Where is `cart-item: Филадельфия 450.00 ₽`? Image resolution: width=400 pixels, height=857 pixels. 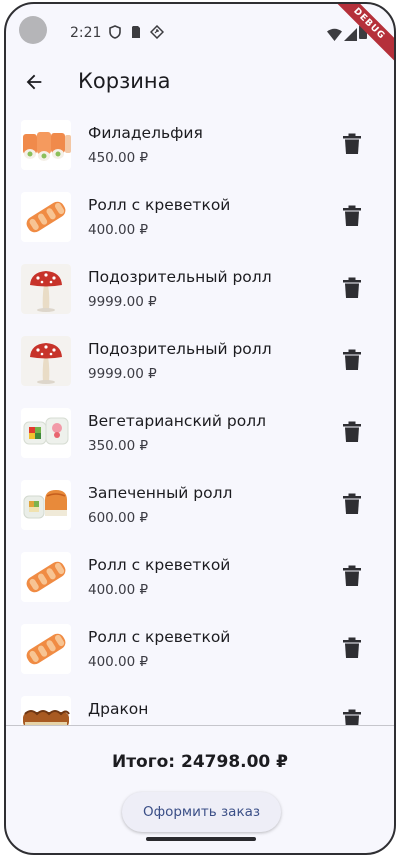
cart-item: Филадельфия 450.00 ₽ is located at coordinates (200, 144).